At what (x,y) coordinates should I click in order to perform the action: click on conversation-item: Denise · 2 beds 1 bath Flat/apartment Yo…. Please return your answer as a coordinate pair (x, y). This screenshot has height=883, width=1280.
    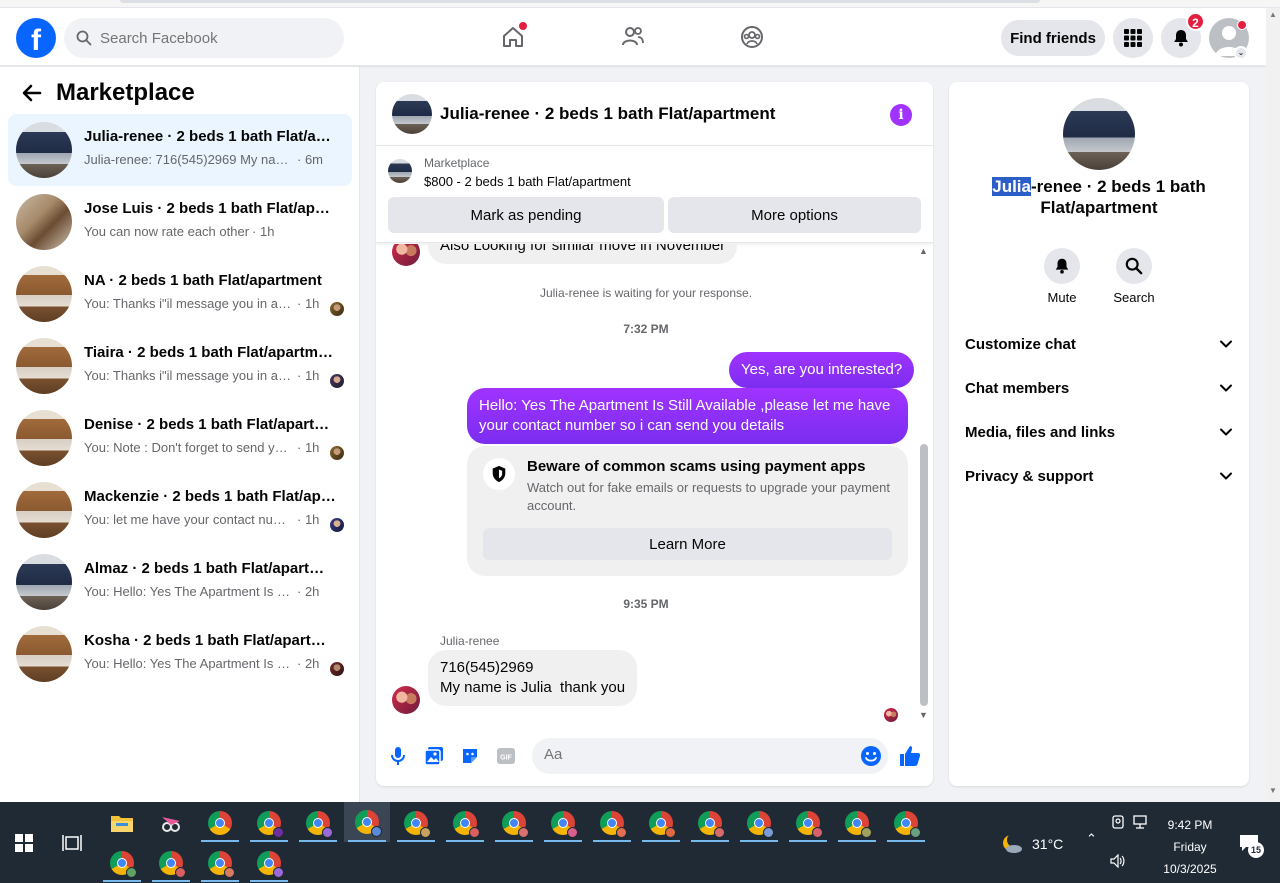
    Looking at the image, I should click on (180, 438).